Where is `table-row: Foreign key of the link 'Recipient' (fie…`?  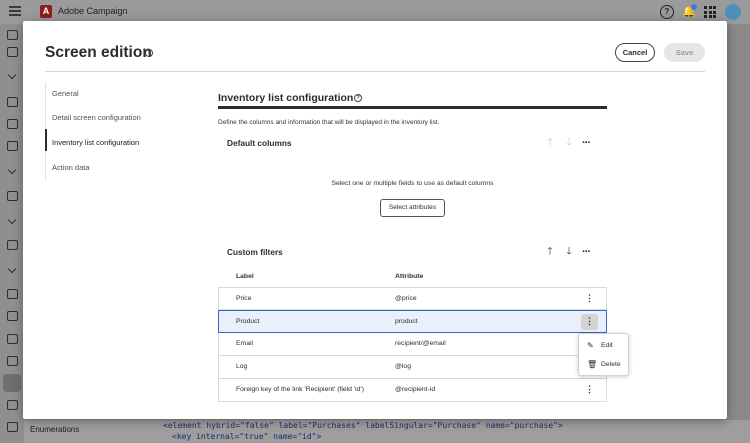 table-row: Foreign key of the link 'Recipient' (fie… is located at coordinates (412, 390).